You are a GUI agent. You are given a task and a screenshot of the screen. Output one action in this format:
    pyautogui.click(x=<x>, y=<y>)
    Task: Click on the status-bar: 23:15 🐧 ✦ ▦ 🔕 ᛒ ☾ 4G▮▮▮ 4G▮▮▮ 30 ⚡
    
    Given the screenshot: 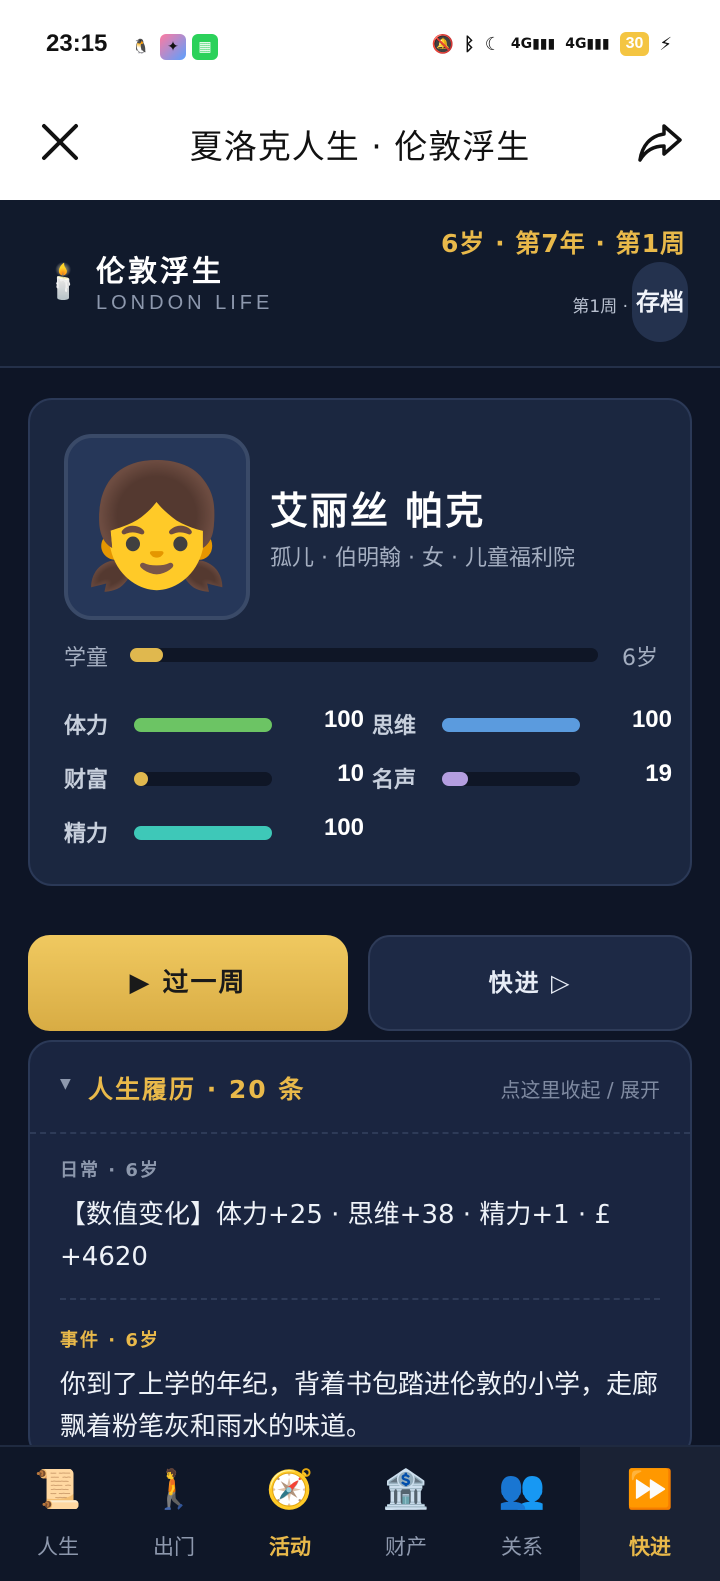 What is the action you would take?
    pyautogui.click(x=360, y=48)
    